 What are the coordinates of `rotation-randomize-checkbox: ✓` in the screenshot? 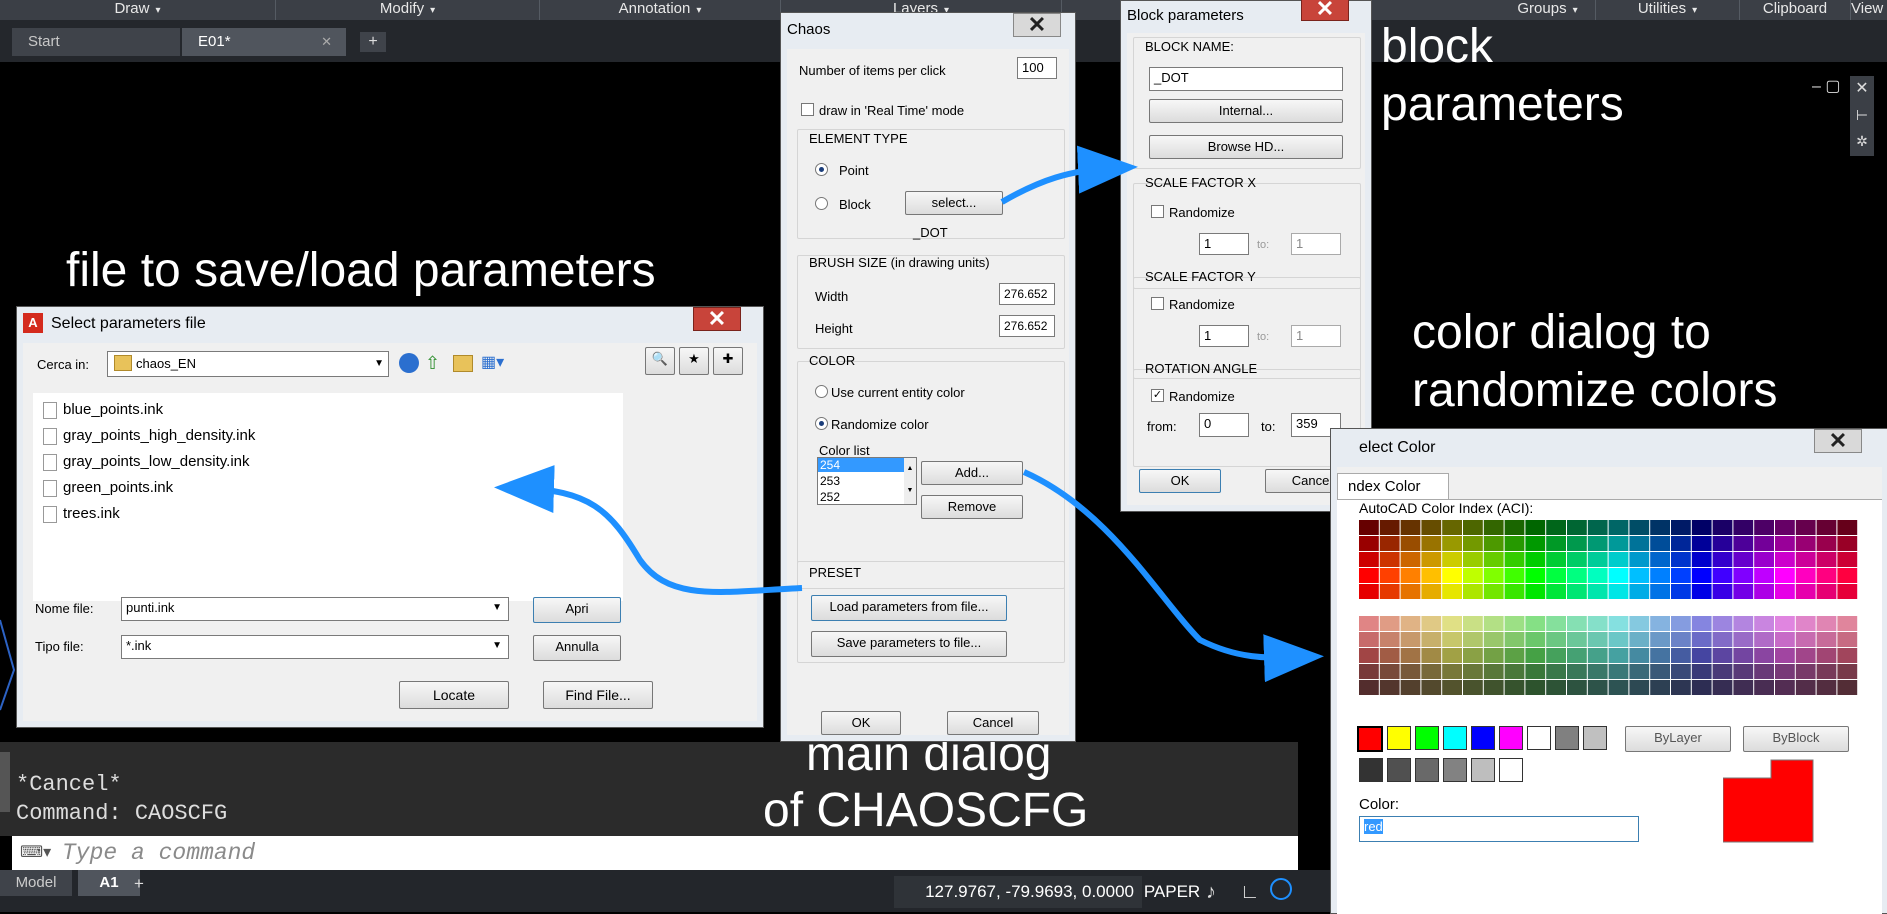 It's located at (1157, 395).